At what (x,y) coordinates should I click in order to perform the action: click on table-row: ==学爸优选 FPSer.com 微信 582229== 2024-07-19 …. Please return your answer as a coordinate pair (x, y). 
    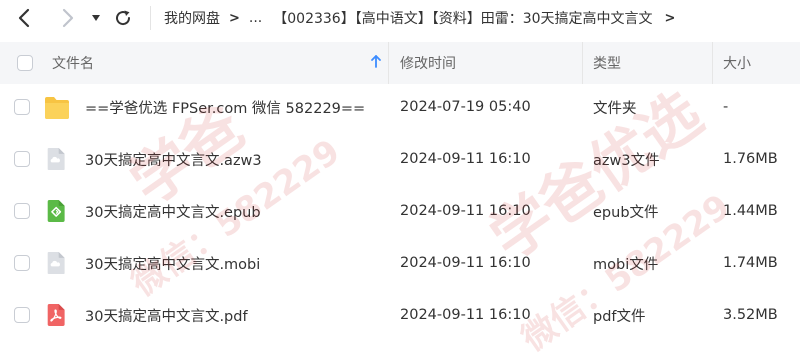
    Looking at the image, I should click on (400, 107).